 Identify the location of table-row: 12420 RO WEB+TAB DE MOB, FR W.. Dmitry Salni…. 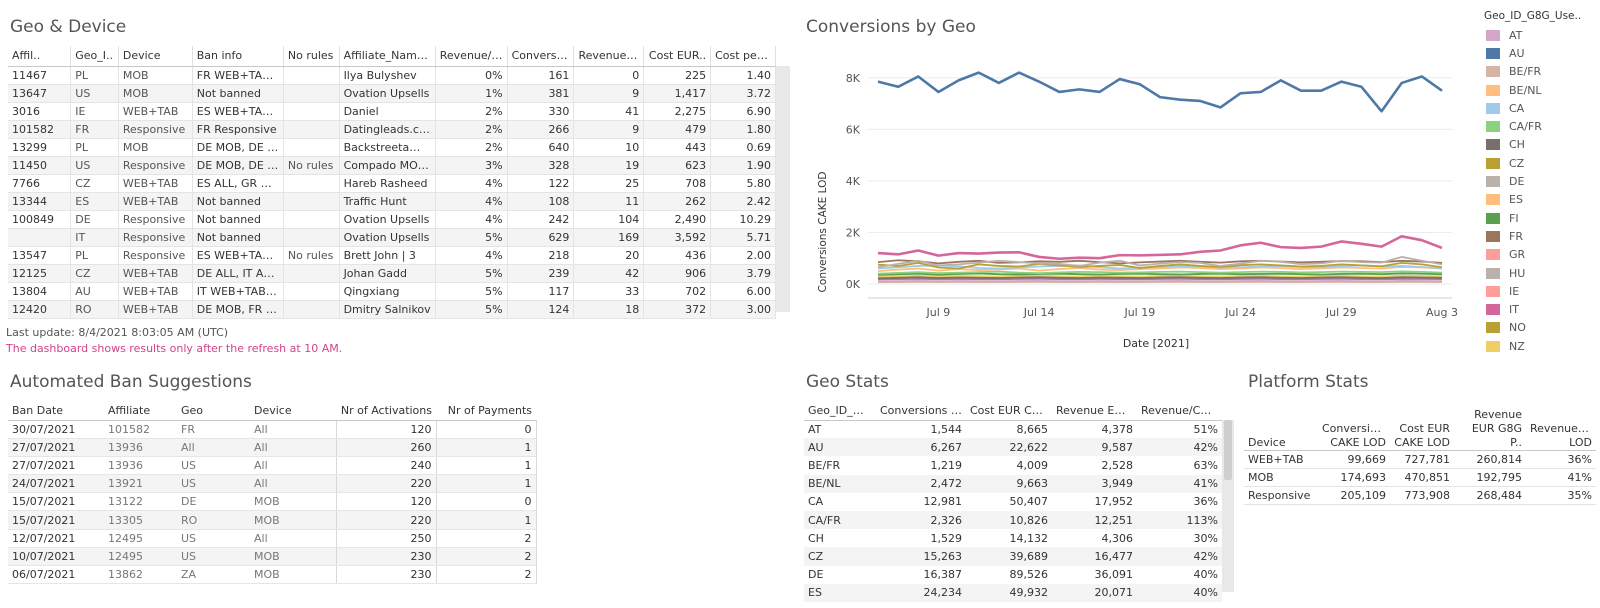
(392, 309).